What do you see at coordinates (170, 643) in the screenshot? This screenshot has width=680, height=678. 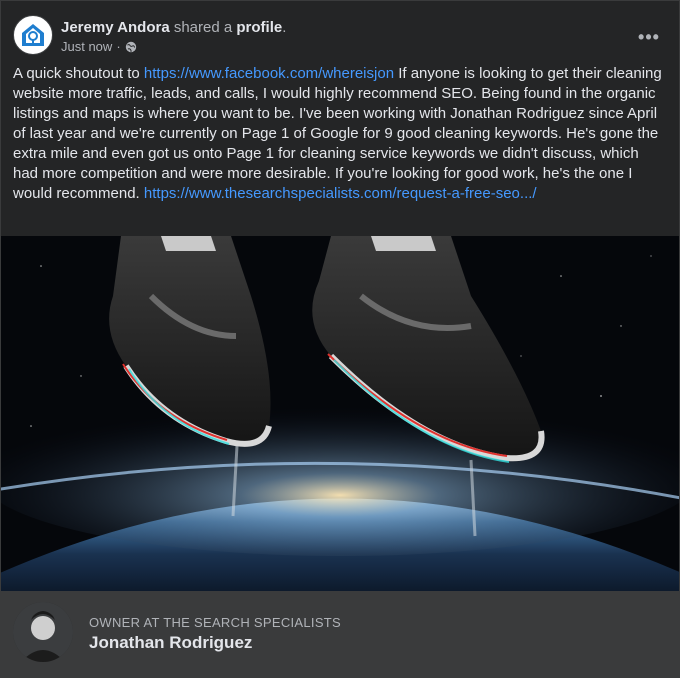 I see `profile-name: Jonathan Rodriguez` at bounding box center [170, 643].